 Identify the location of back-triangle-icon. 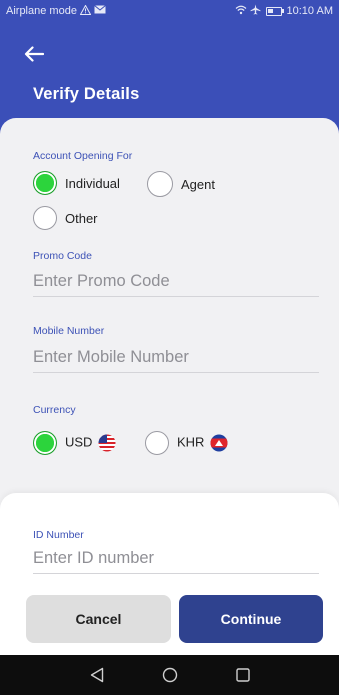
(96, 675).